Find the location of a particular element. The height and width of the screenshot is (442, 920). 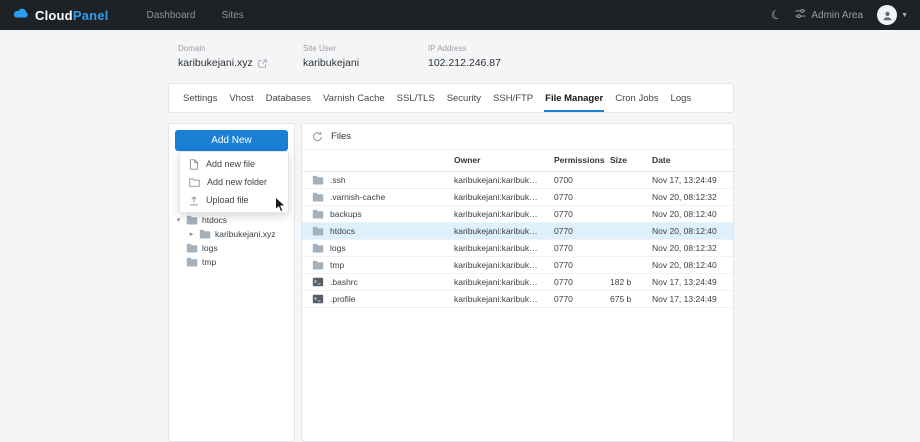

tab-varnish-cache: Varnish Cache is located at coordinates (354, 98).